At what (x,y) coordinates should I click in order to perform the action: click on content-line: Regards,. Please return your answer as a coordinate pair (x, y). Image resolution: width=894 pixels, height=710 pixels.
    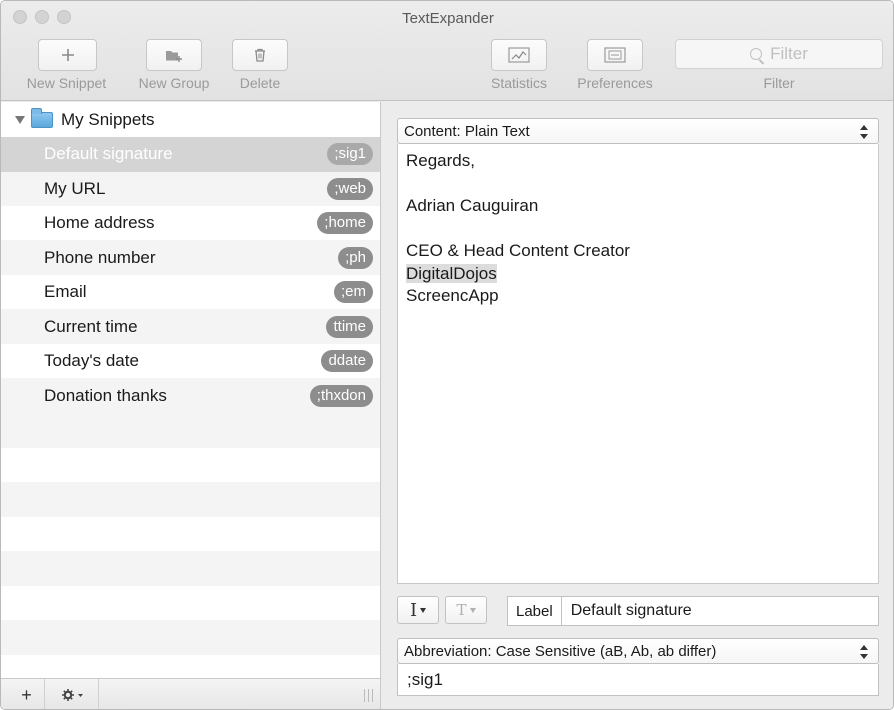
    Looking at the image, I should click on (440, 160).